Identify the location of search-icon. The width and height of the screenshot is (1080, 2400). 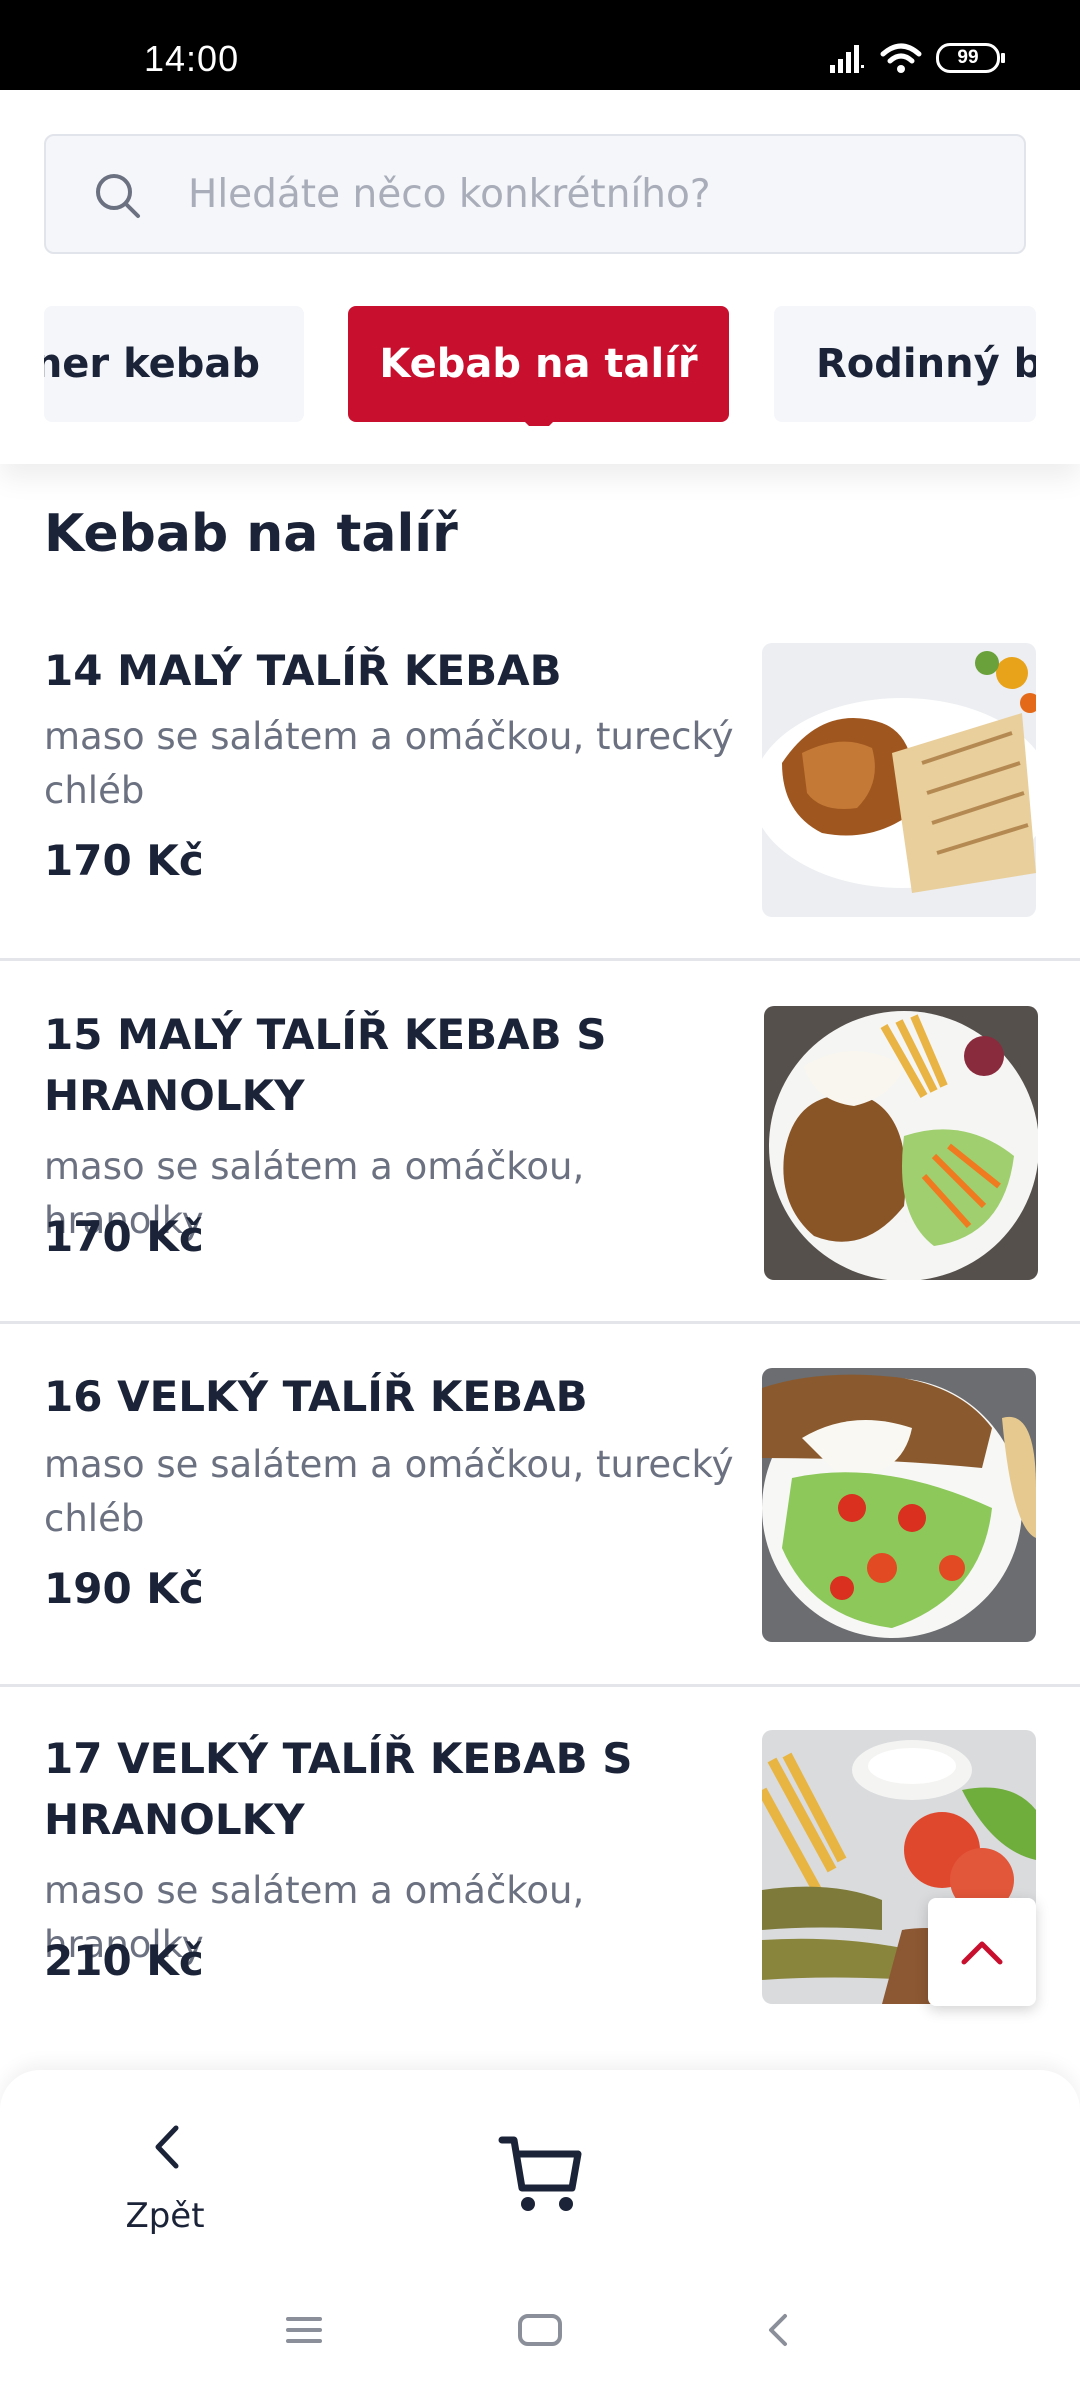
(118, 196).